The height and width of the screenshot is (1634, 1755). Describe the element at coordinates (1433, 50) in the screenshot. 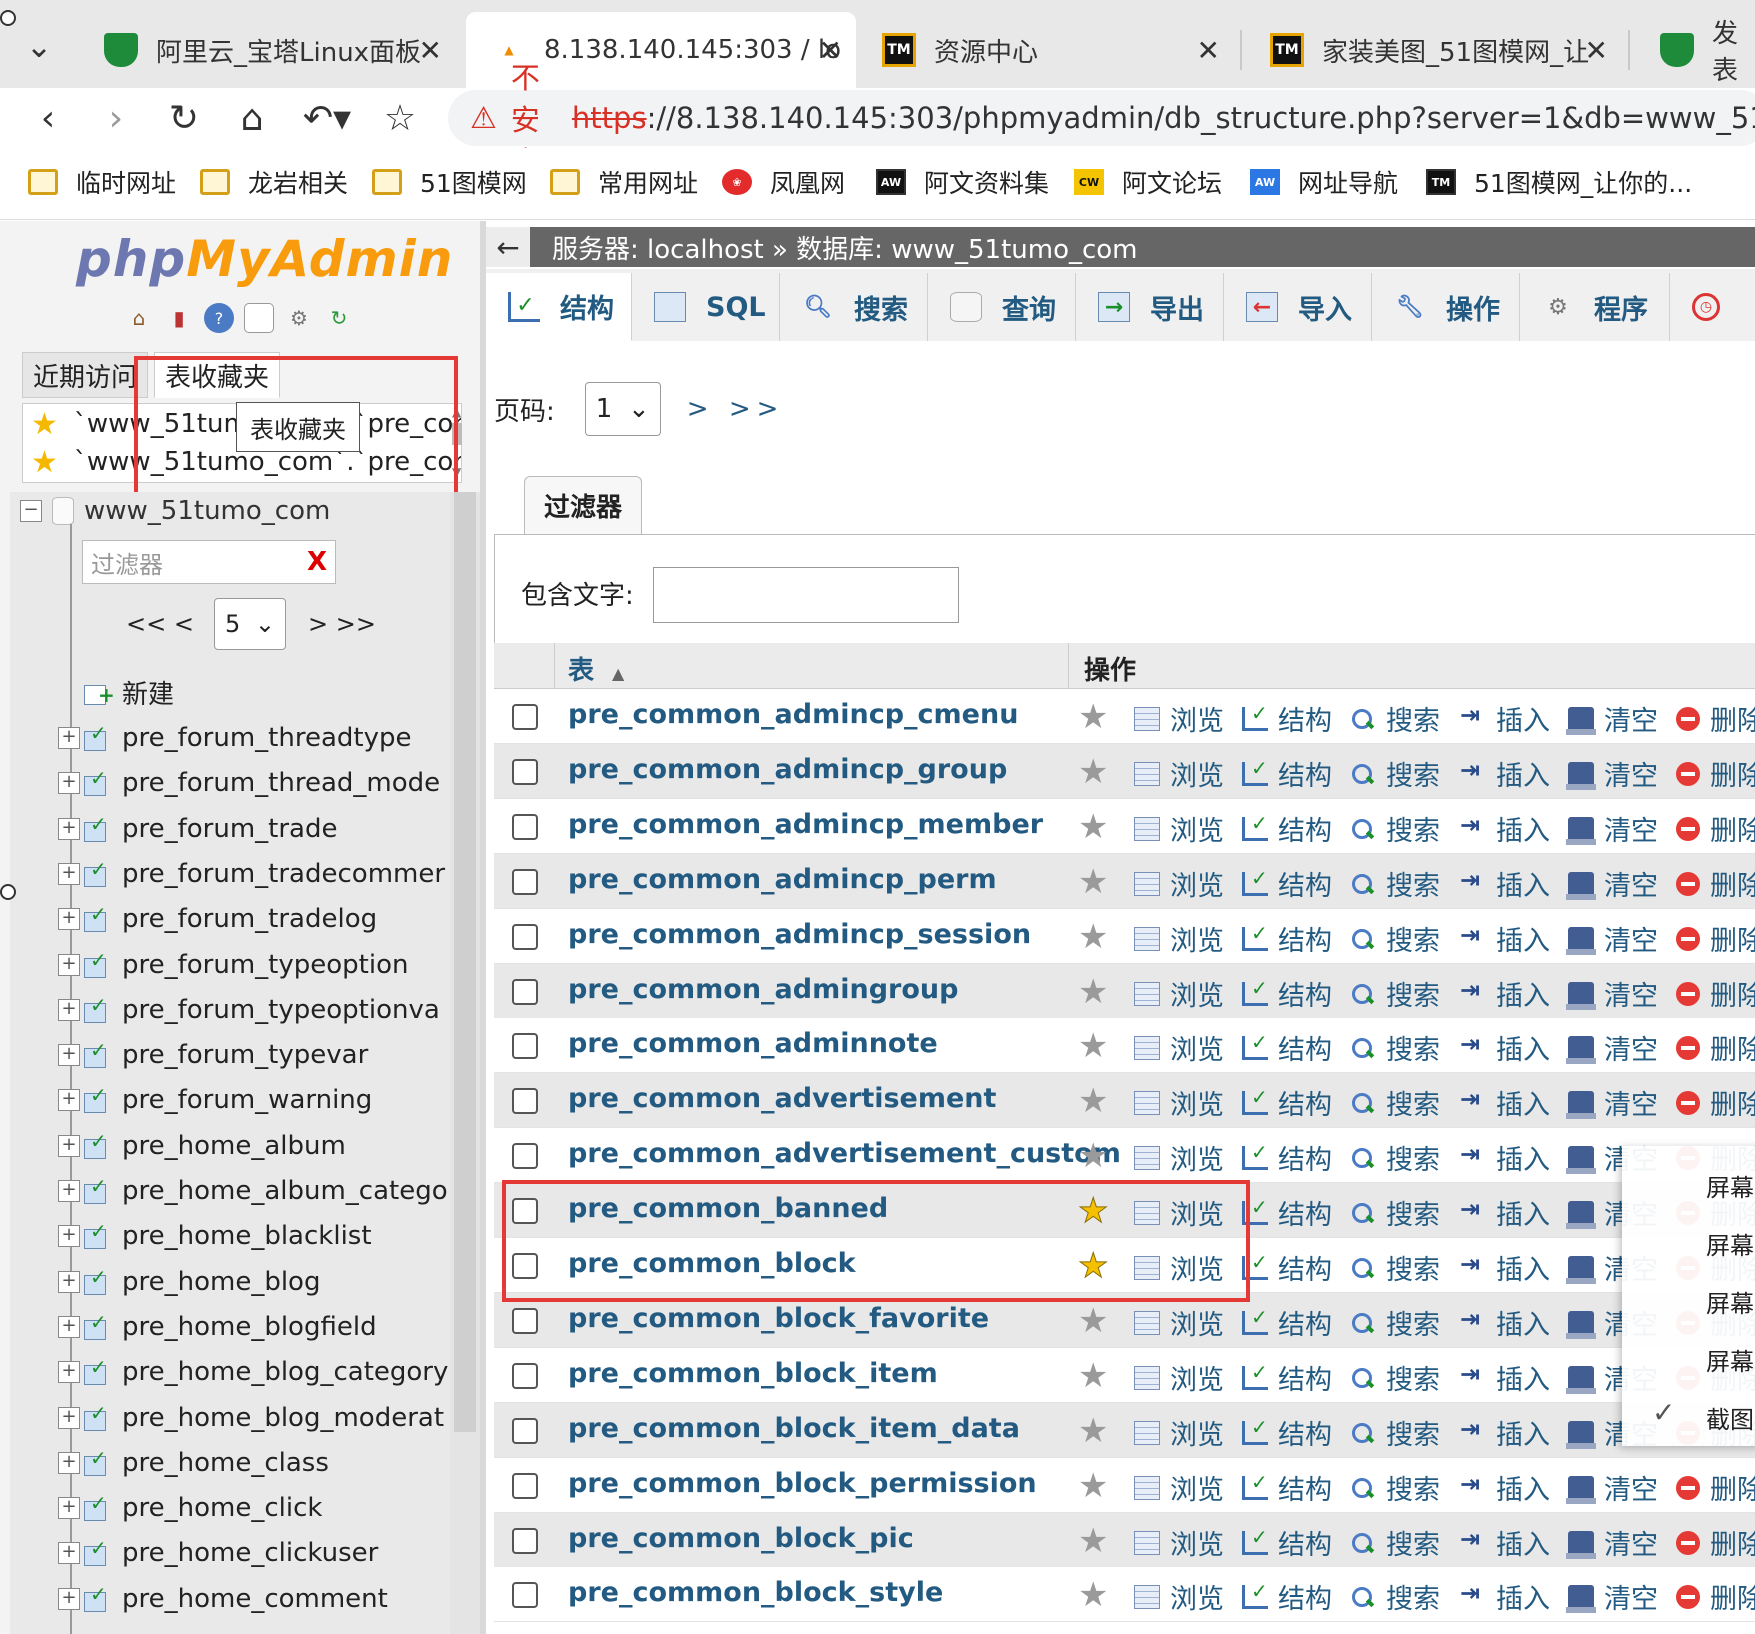

I see `browser-tab-51tumo: TM 家装美图_51图模网_让 ✕` at that location.